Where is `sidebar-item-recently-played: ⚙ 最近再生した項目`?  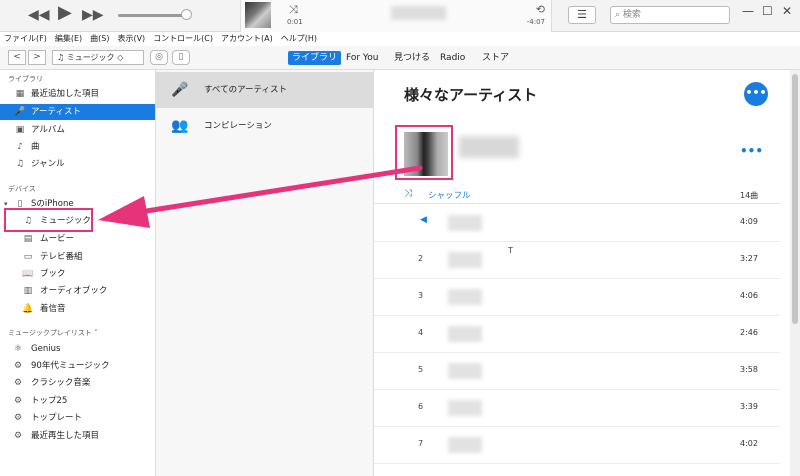 sidebar-item-recently-played: ⚙ 最近再生した項目 is located at coordinates (77, 436).